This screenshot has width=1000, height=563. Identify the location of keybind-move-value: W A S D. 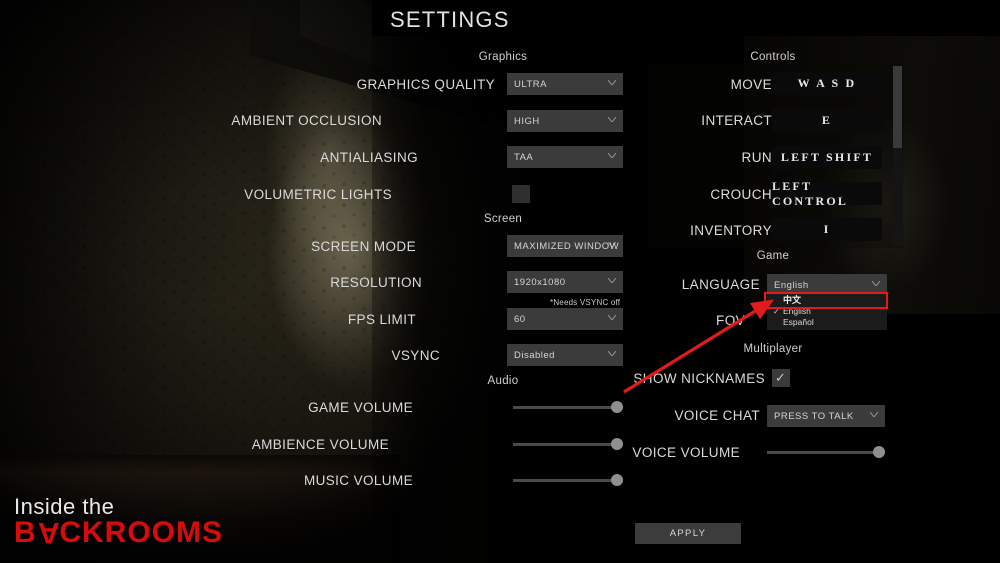
(827, 83).